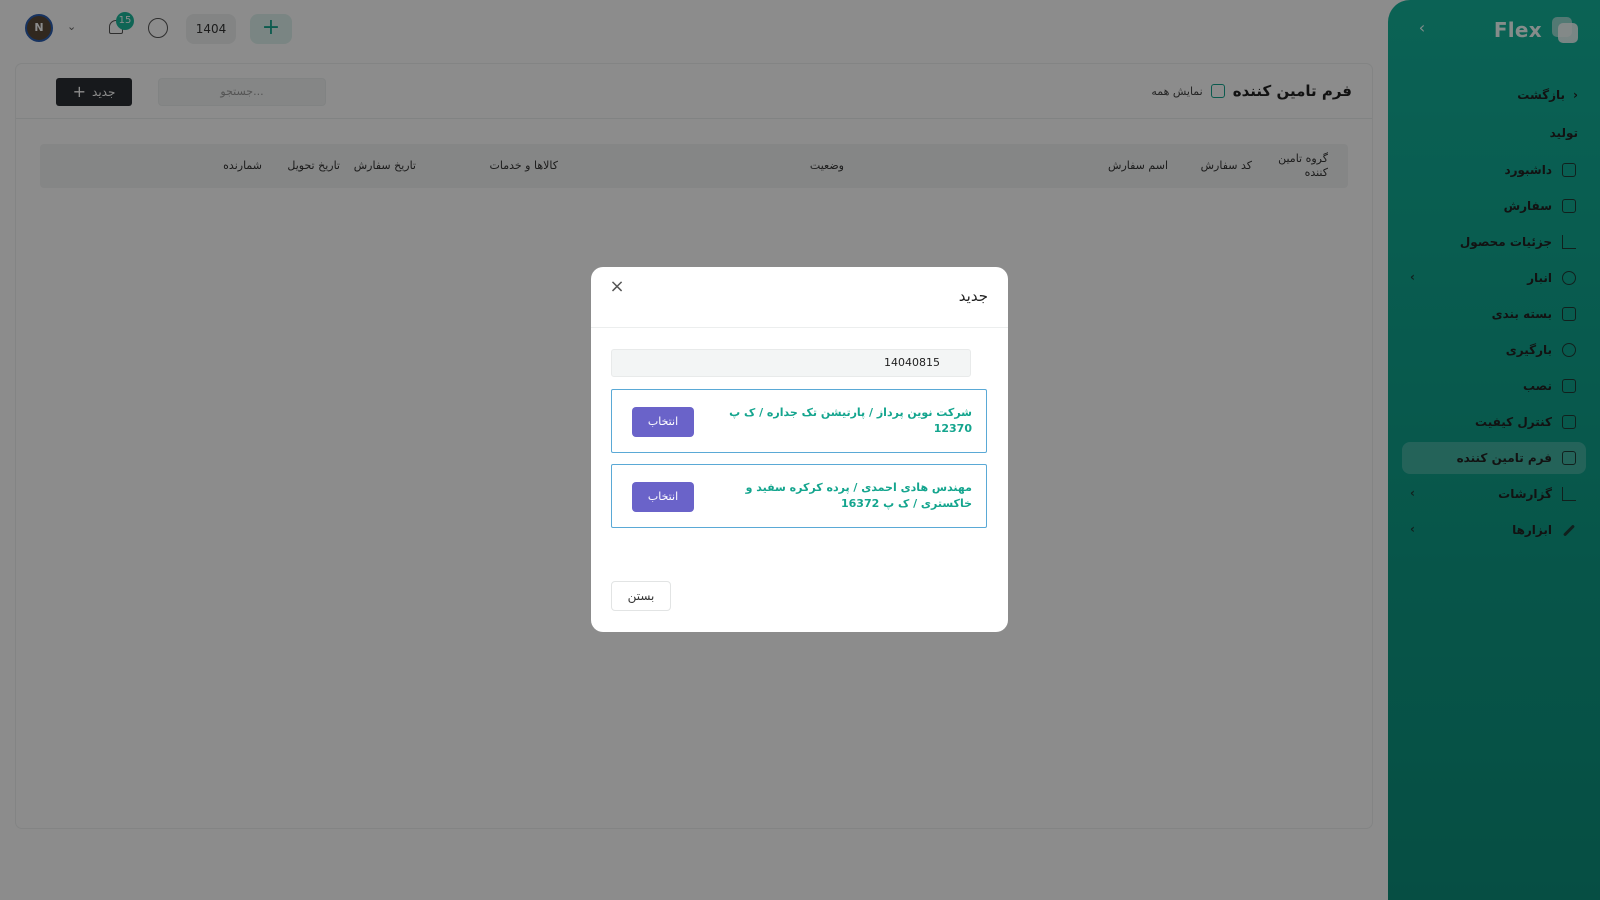 The height and width of the screenshot is (900, 1600). What do you see at coordinates (799, 327) in the screenshot?
I see `divider` at bounding box center [799, 327].